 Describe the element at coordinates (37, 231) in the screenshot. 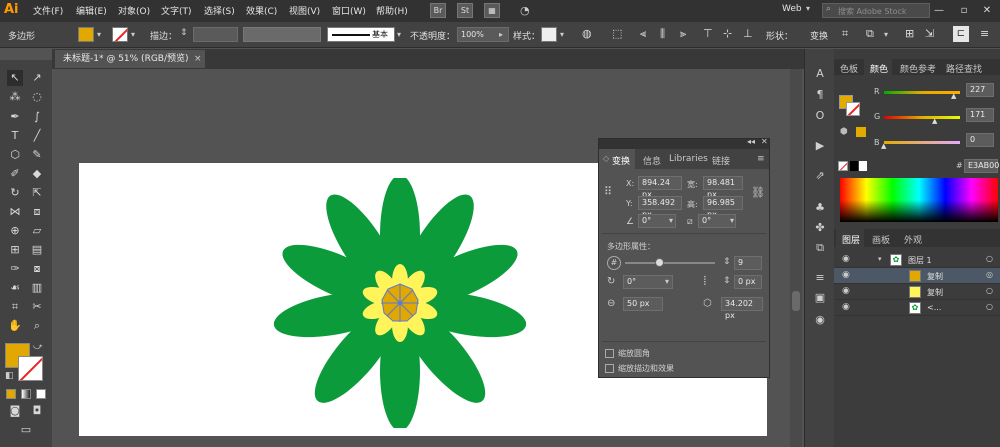

I see `perspective-grid-tool-icon: ▱` at that location.